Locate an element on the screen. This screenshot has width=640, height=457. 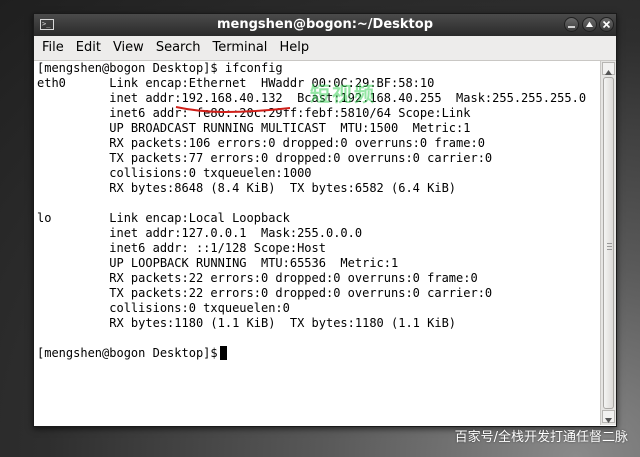
maximize-button is located at coordinates (589, 24).